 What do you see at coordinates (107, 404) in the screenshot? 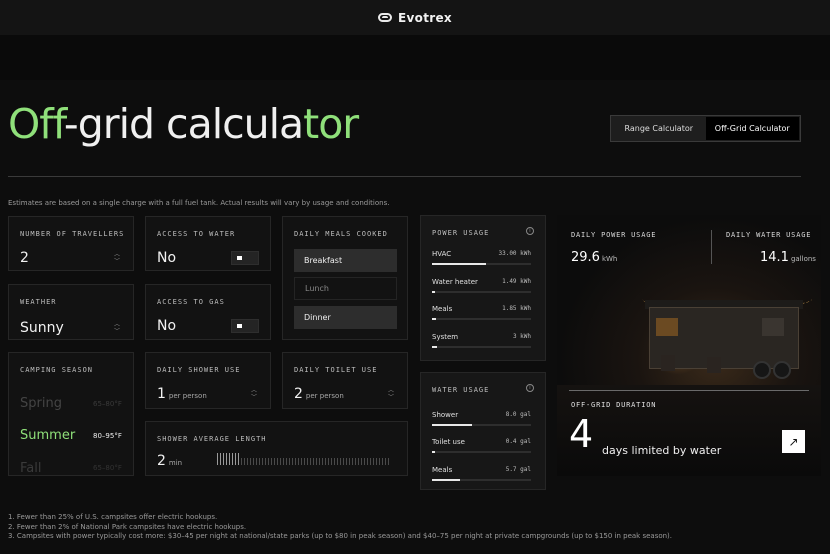
I see `season-range-spring: 65–80°F` at bounding box center [107, 404].